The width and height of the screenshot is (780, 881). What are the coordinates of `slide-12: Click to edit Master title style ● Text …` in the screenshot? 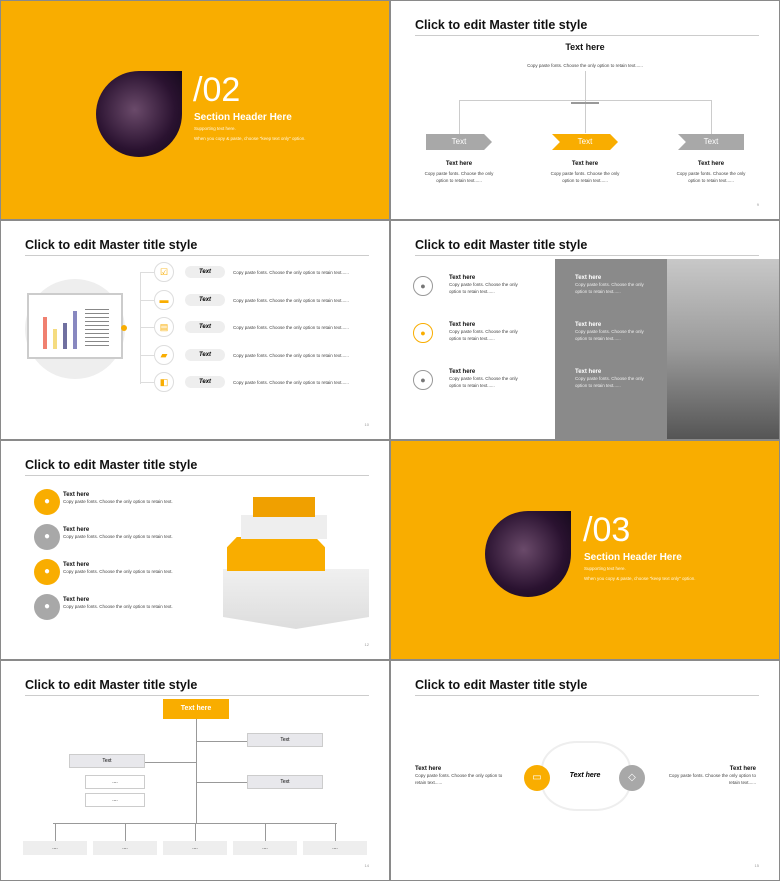 It's located at (195, 550).